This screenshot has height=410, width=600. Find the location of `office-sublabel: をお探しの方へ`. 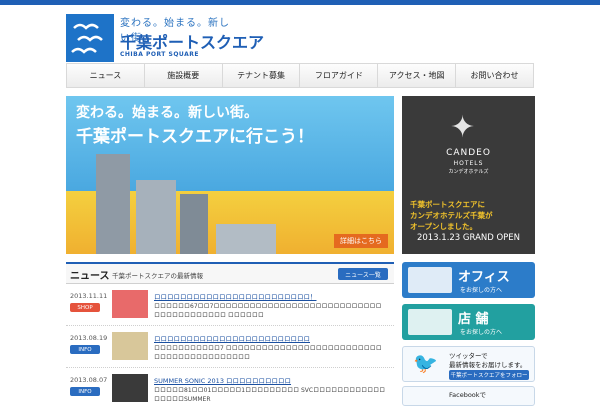

office-sublabel: をお探しの方へ is located at coordinates (481, 290).